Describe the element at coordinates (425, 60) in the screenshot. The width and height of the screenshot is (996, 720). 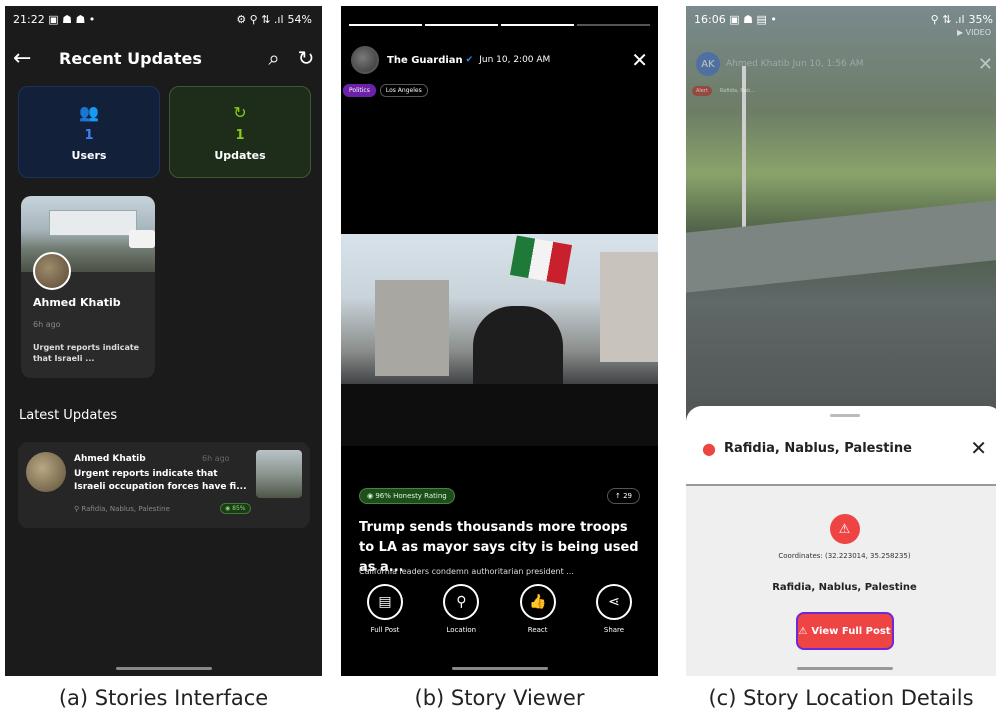
I see `source-name: The Guardian` at that location.